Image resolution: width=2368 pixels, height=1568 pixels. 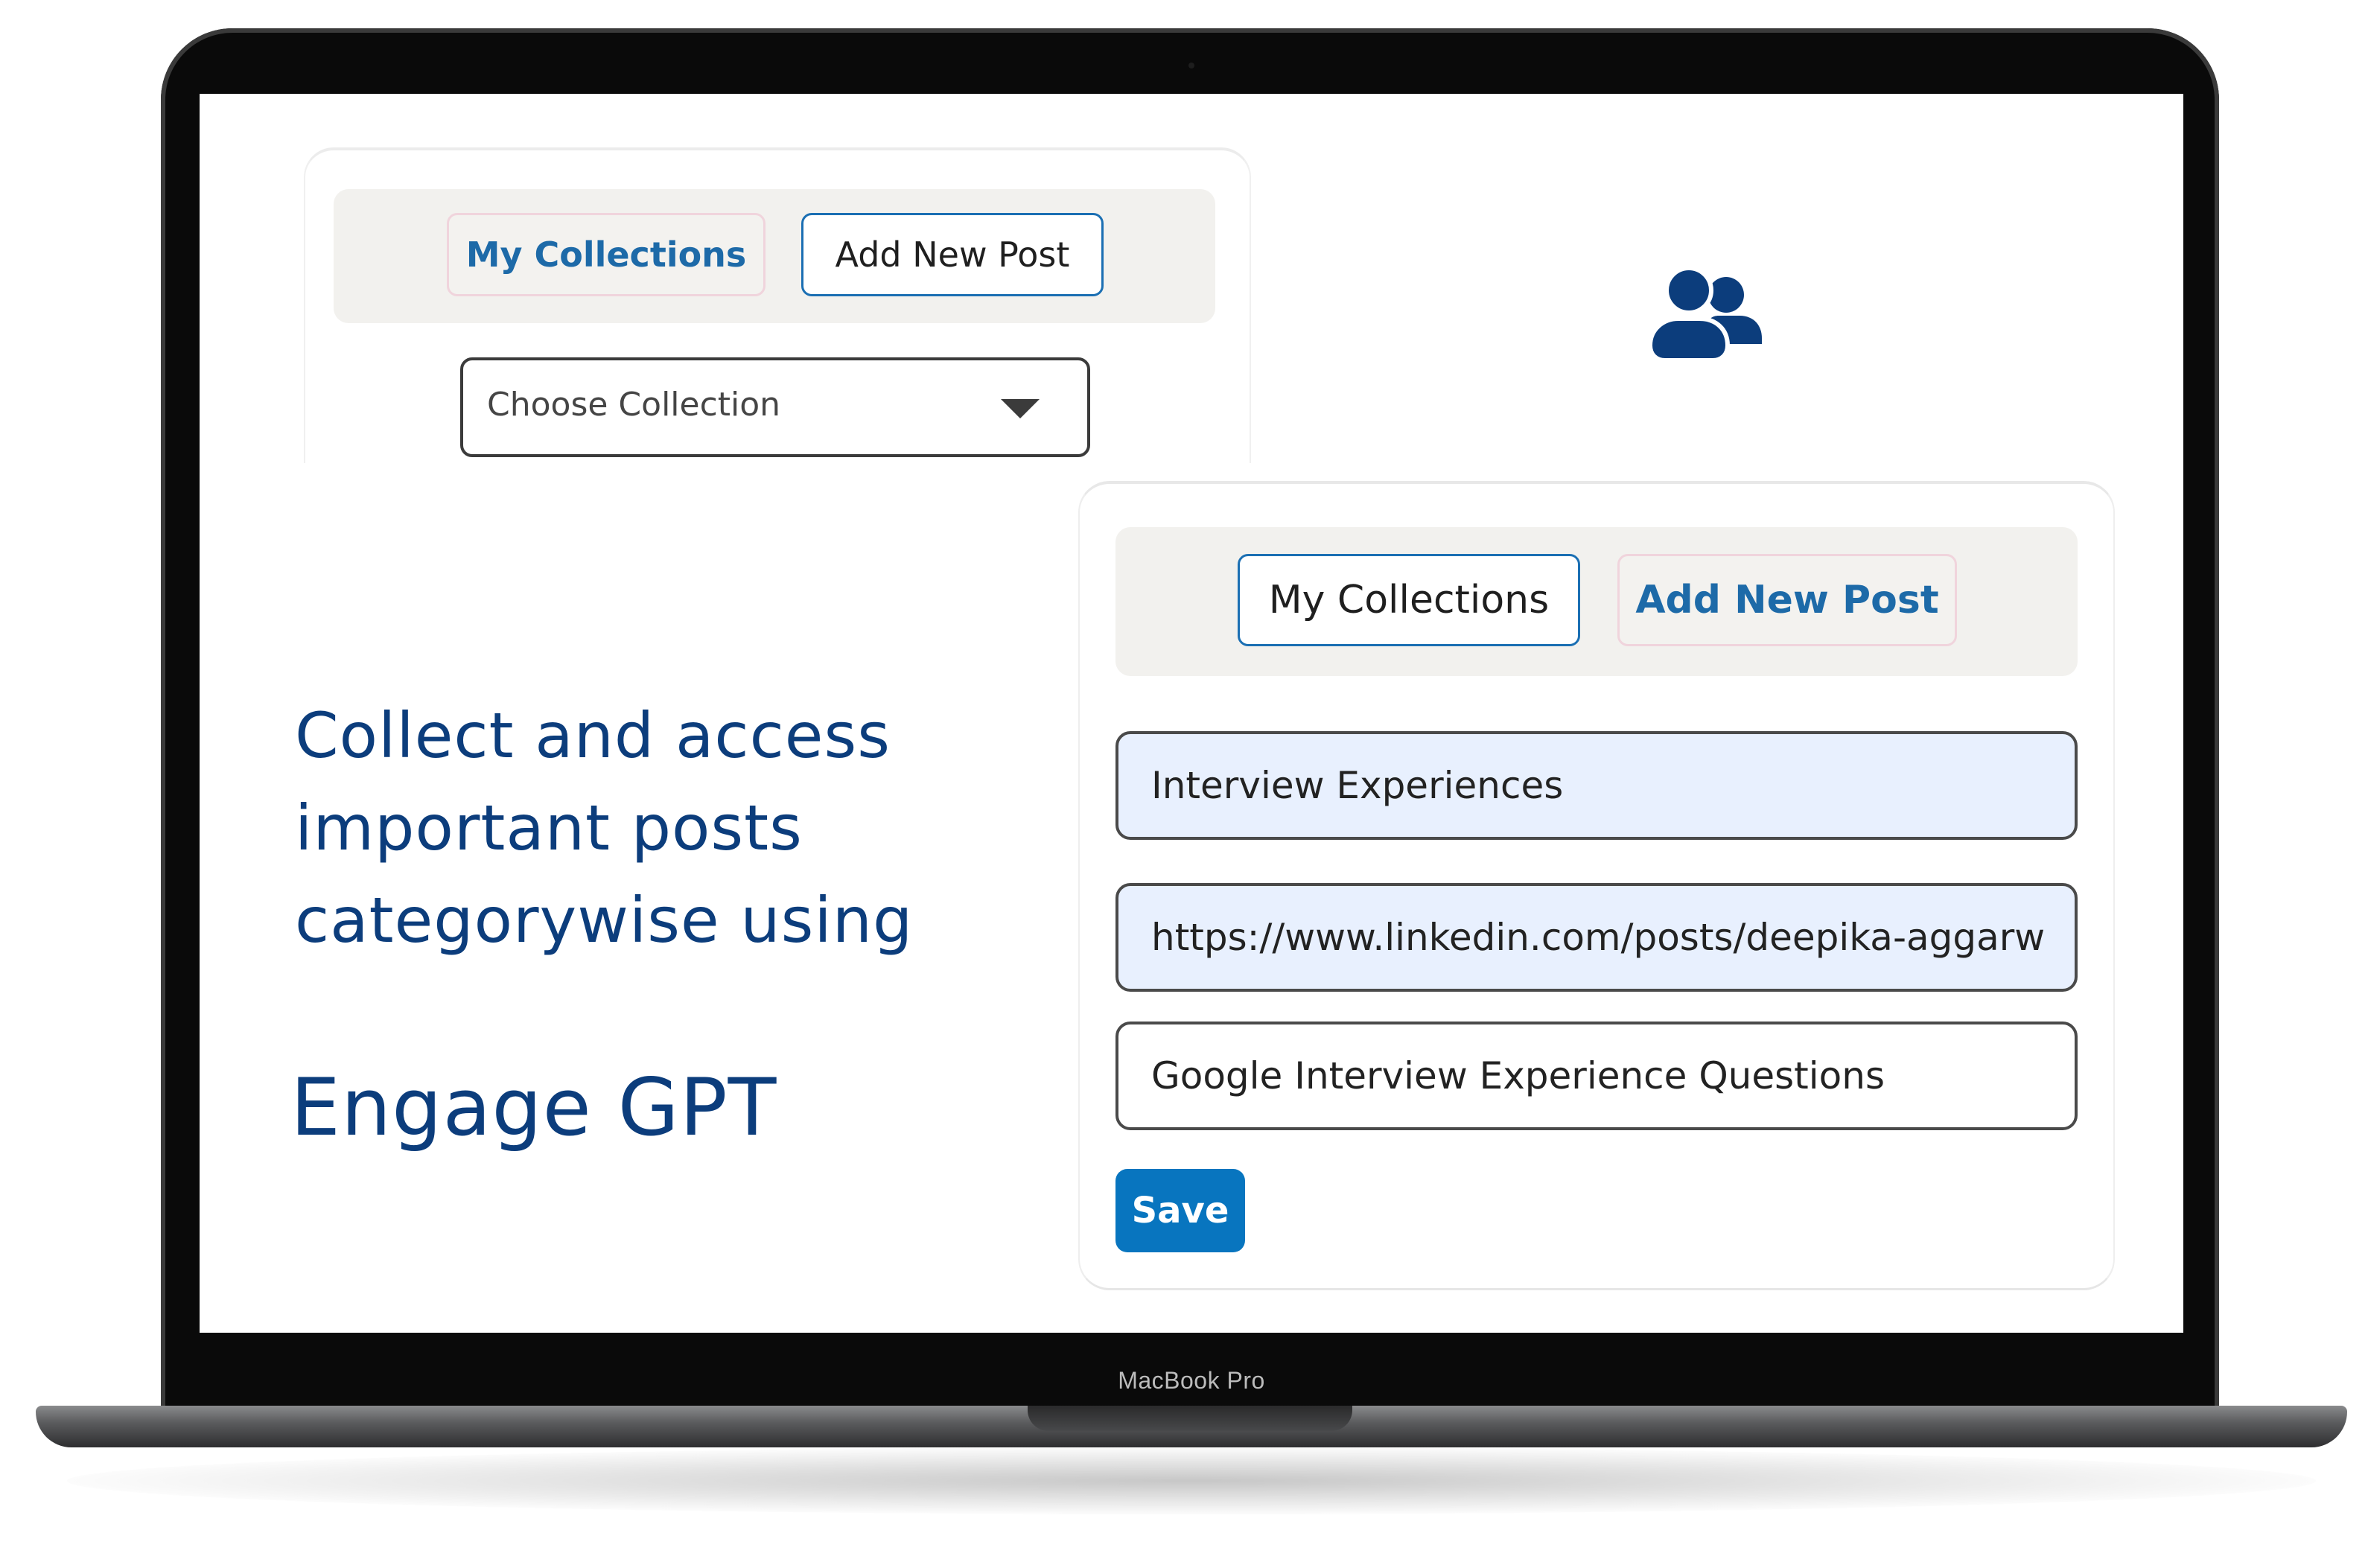 What do you see at coordinates (1596, 786) in the screenshot?
I see `collection-name-field` at bounding box center [1596, 786].